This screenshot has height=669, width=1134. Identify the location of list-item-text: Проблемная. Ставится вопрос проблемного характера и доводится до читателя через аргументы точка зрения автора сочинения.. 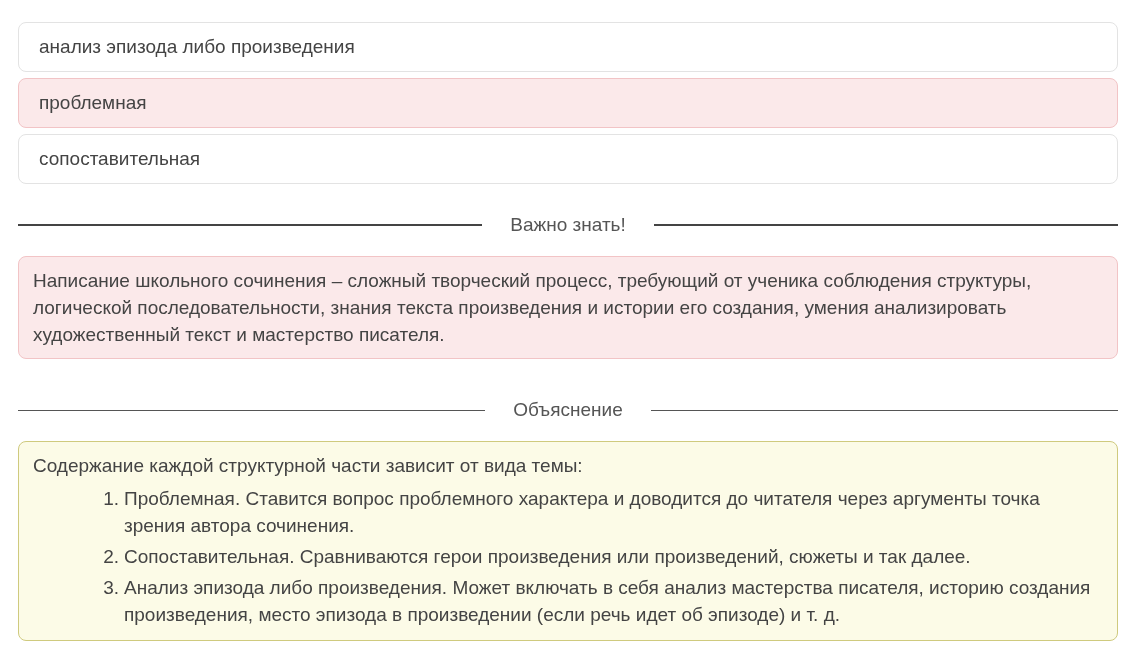
(582, 512).